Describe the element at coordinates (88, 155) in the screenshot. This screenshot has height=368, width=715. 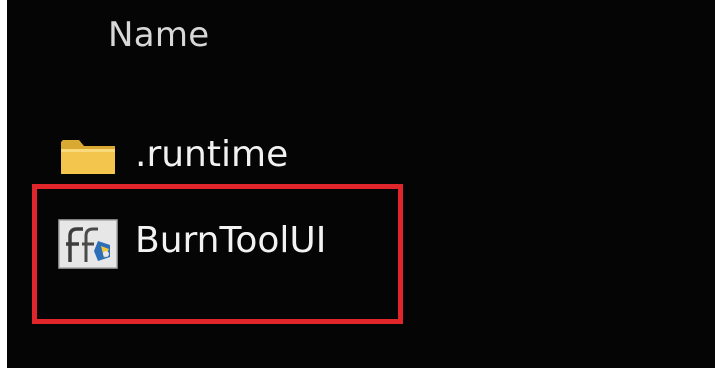
I see `folder-icon` at that location.